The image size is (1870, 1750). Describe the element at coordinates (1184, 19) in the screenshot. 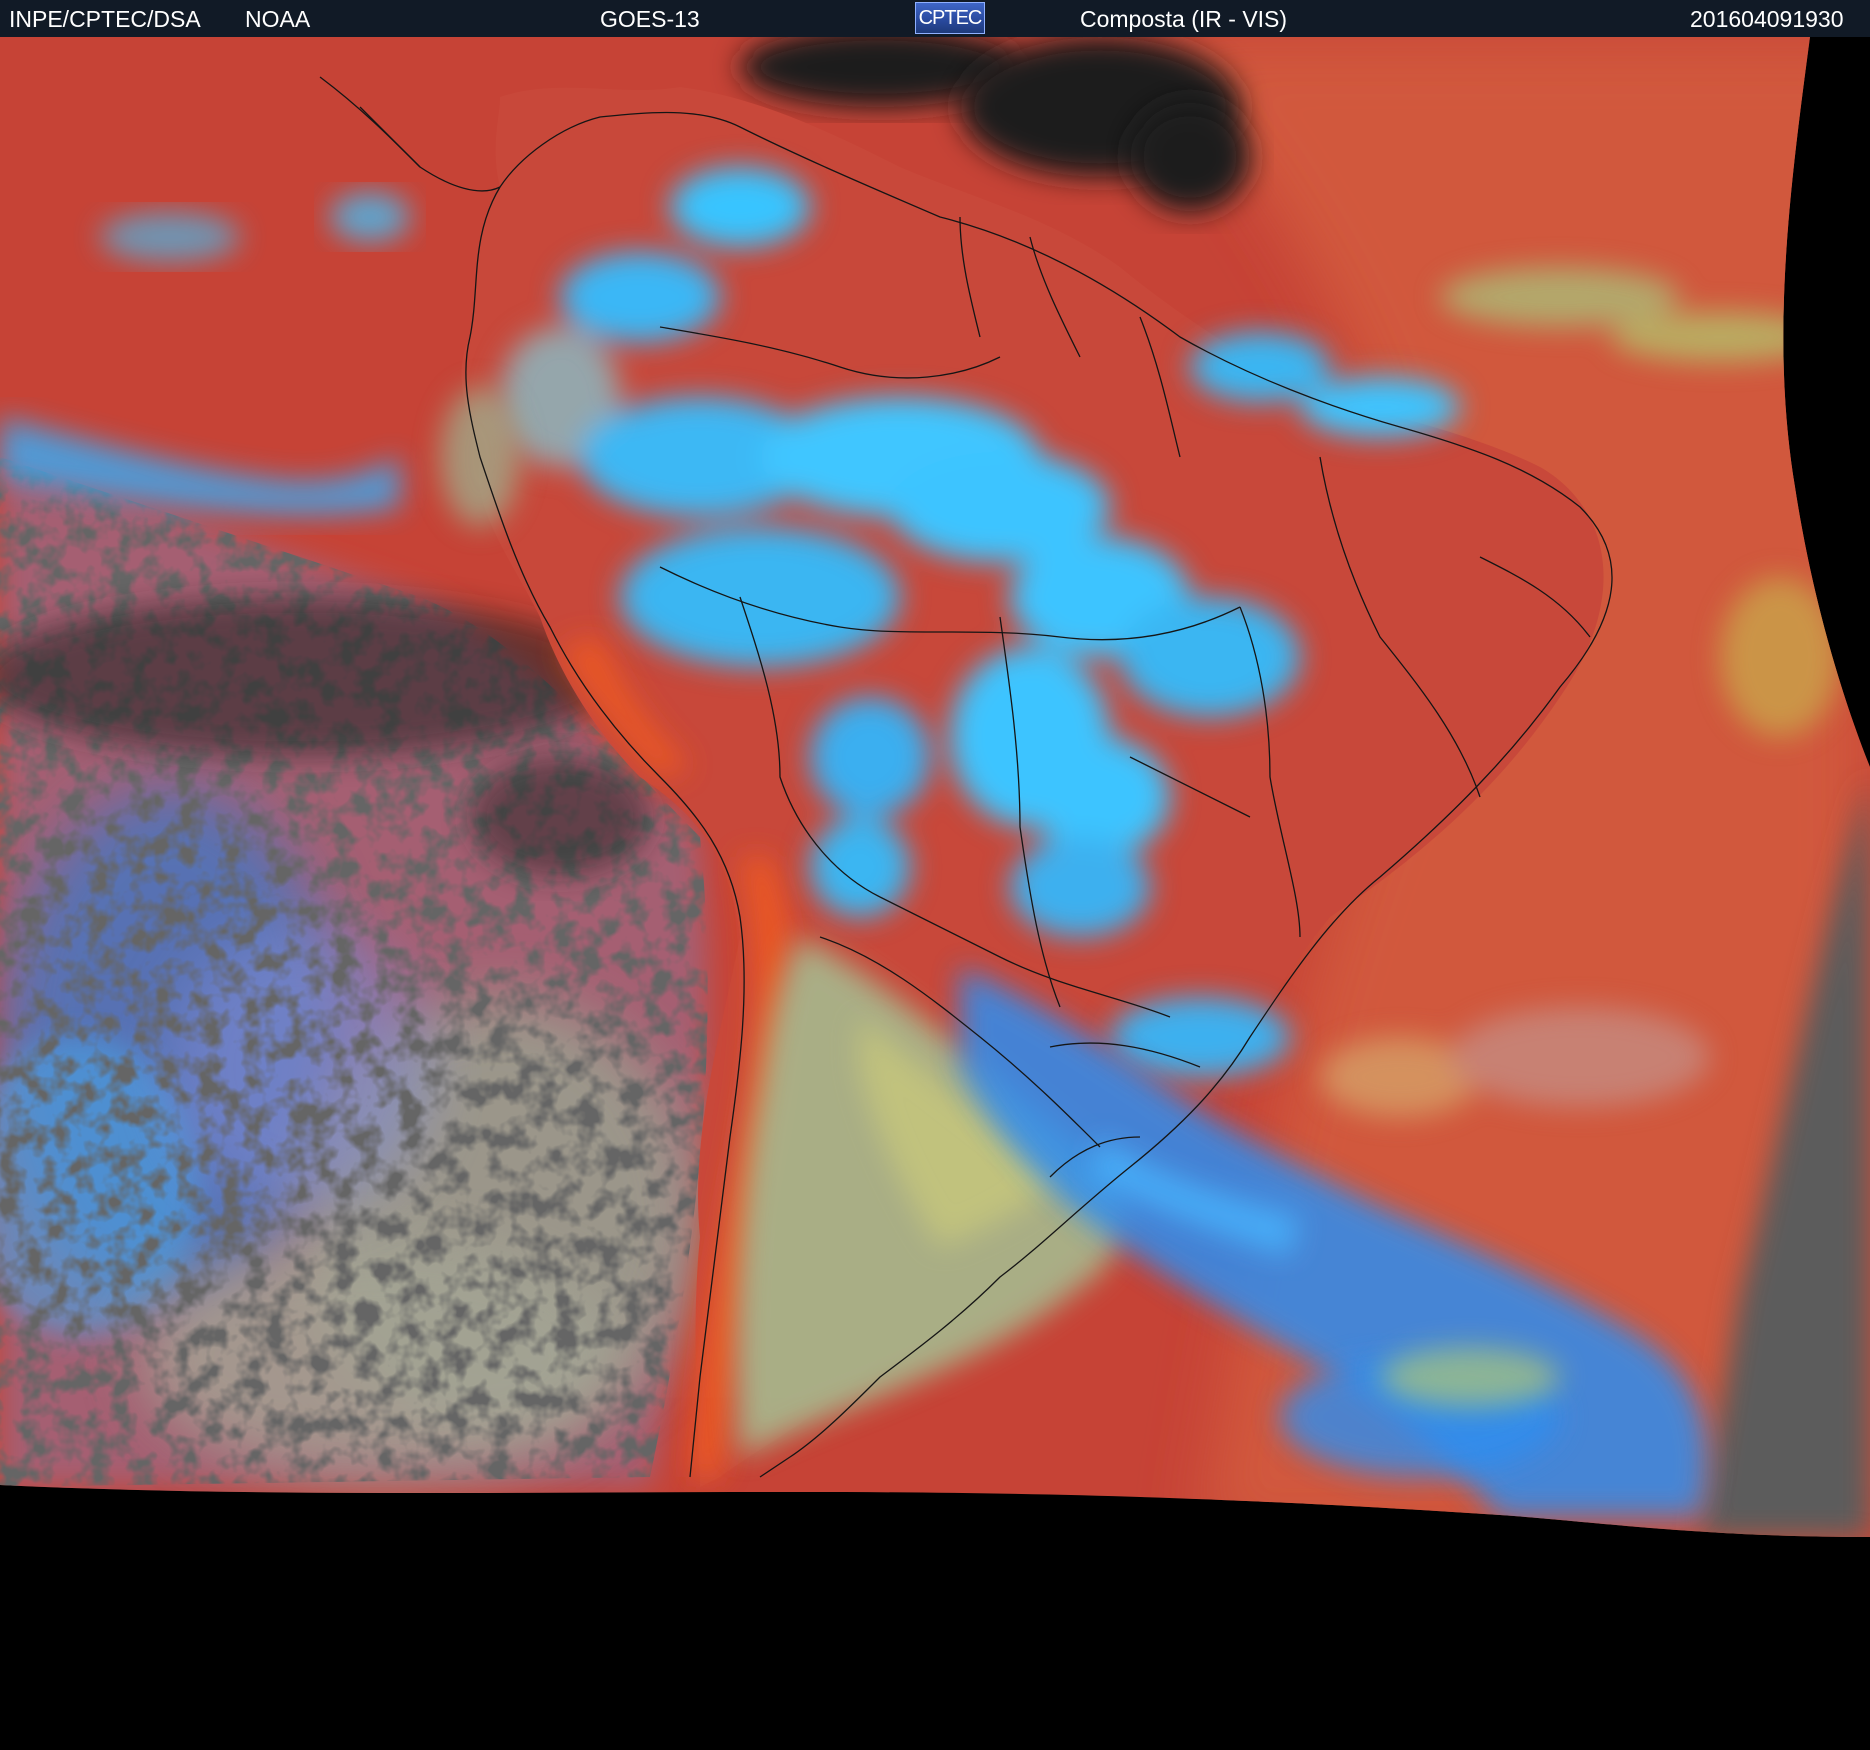

I see `product-label: Composta (IR - VIS)` at that location.